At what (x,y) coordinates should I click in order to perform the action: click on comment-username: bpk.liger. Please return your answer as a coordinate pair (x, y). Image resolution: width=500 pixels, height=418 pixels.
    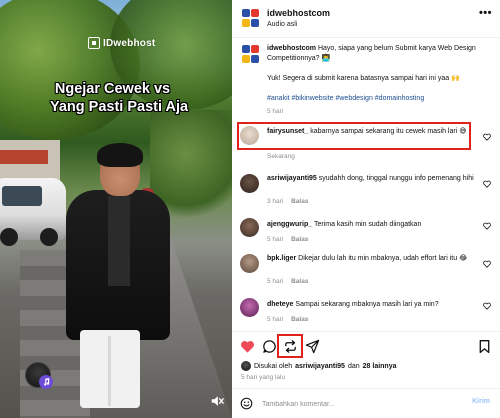
    Looking at the image, I should click on (281, 258).